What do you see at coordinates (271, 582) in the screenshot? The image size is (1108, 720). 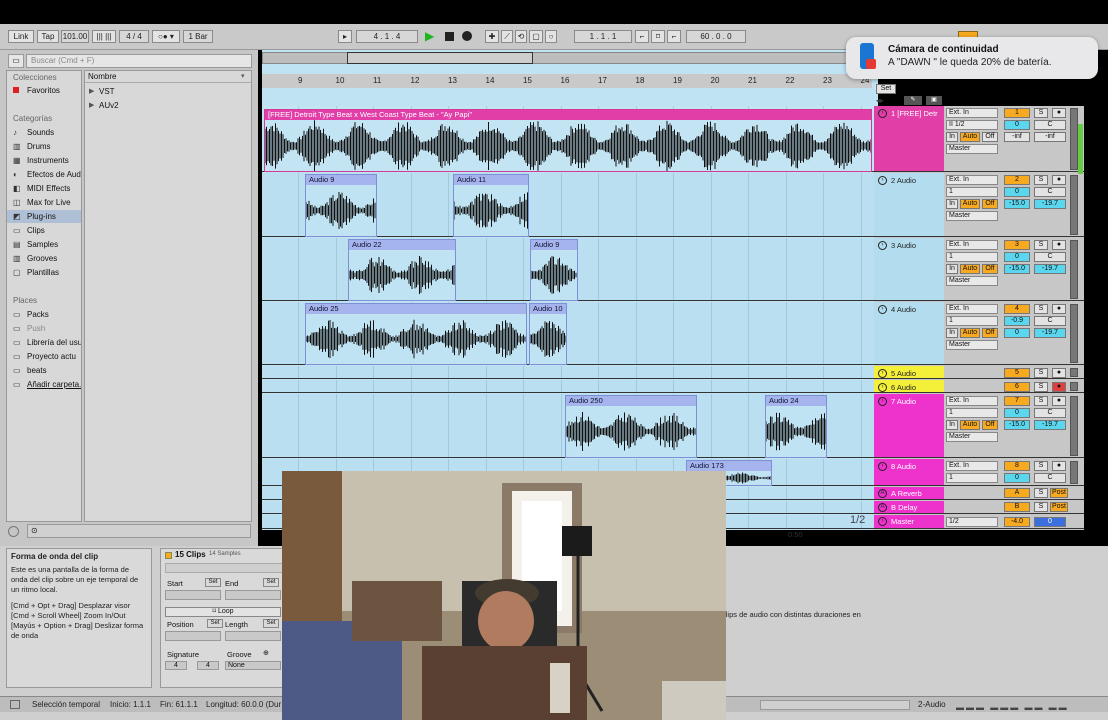 I see `end-set-button: Set` at bounding box center [271, 582].